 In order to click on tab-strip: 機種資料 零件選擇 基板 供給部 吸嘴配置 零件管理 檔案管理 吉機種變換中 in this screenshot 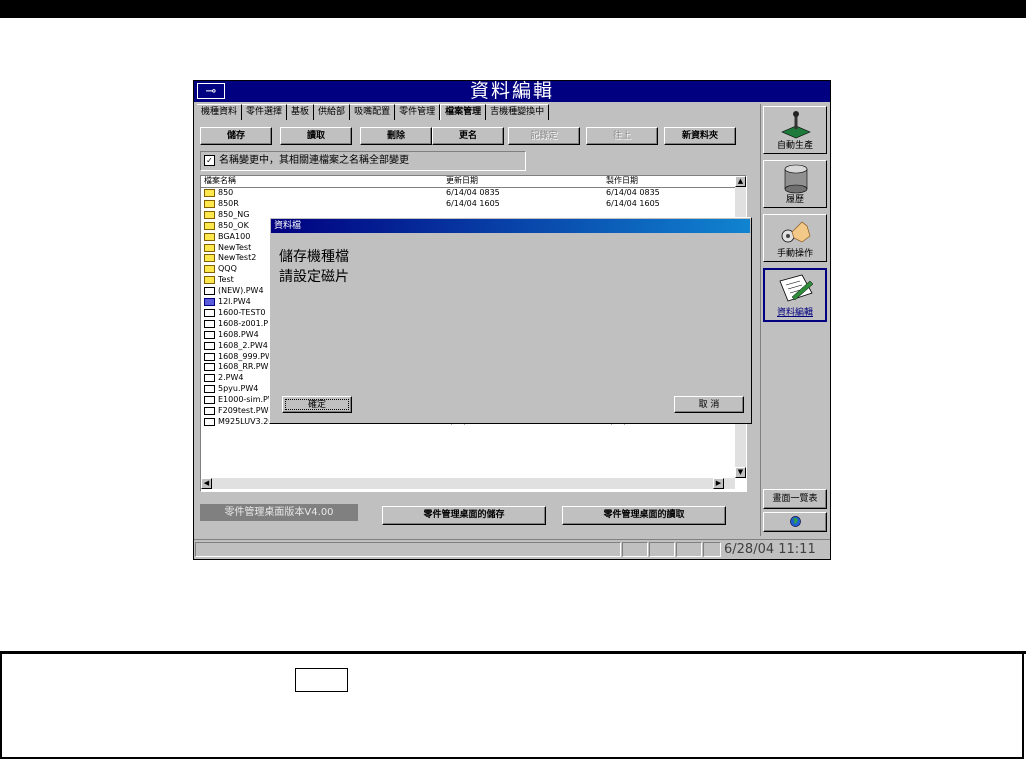, I will do `click(373, 112)`.